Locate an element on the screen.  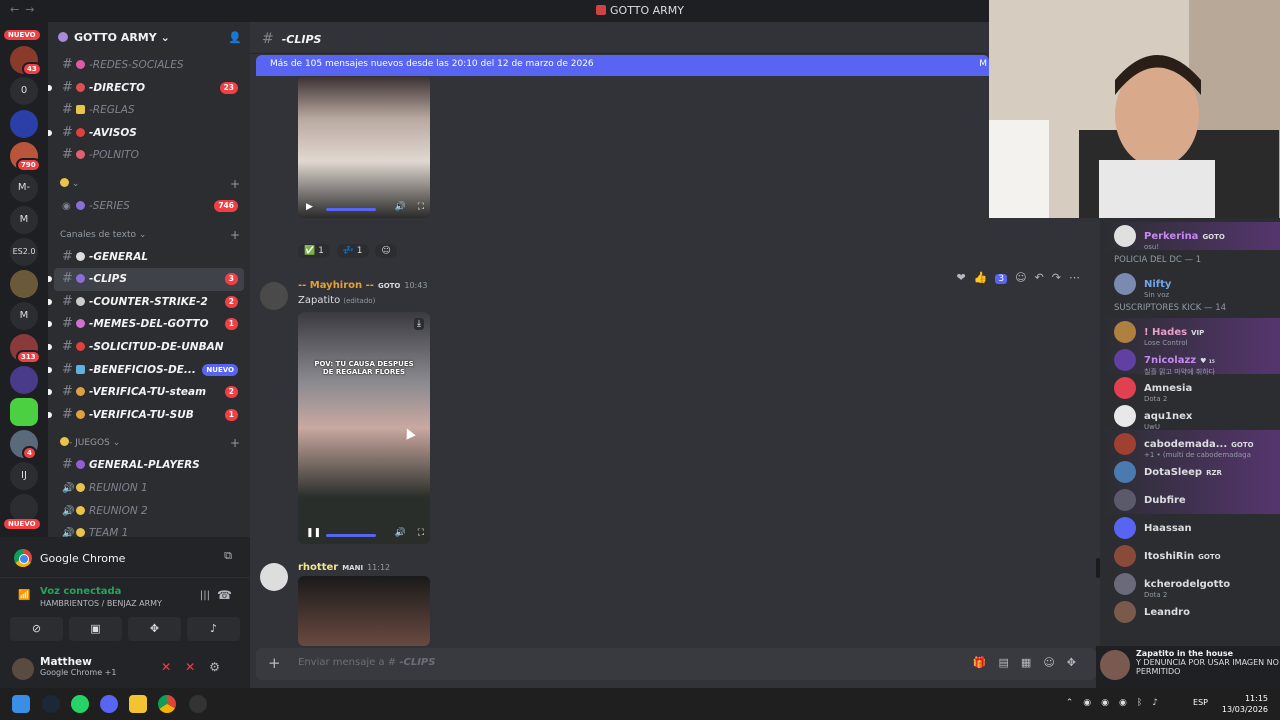
whatsapp-icon is located at coordinates (80, 704).